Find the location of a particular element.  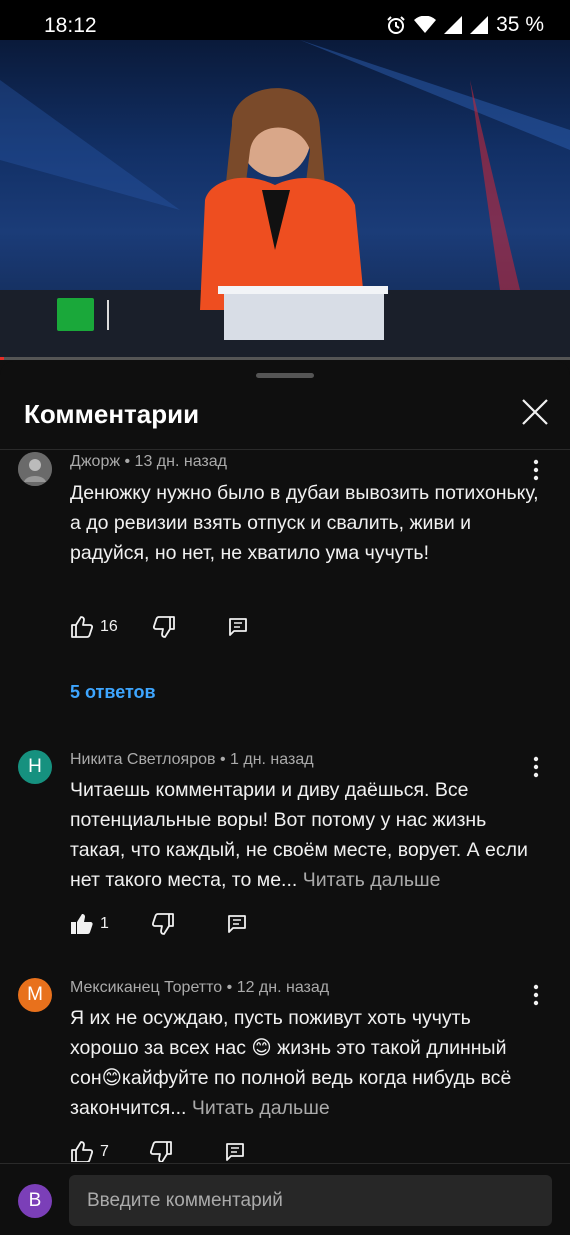

comment-actions: 16 is located at coordinates (159, 627).